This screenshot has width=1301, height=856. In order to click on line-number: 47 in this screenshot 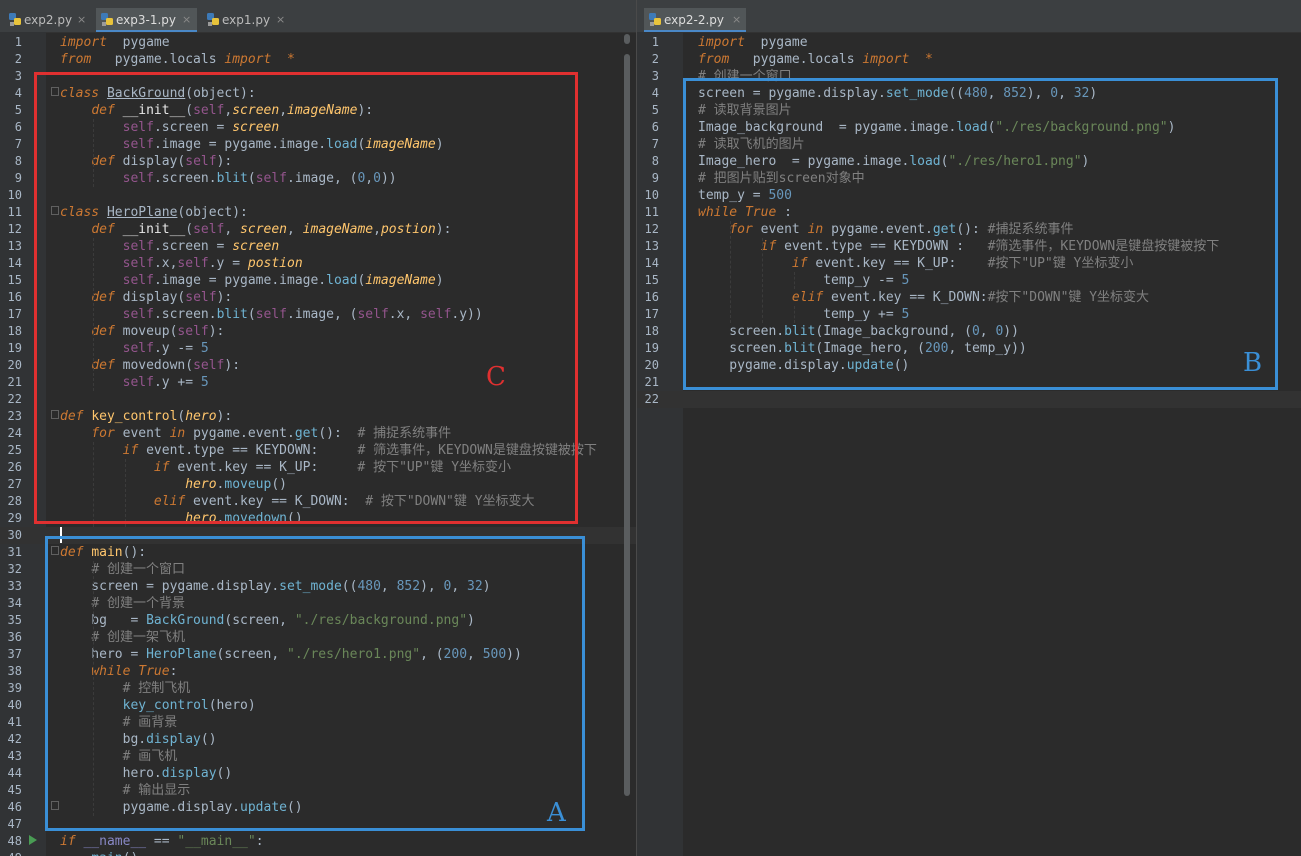, I will do `click(14, 824)`.